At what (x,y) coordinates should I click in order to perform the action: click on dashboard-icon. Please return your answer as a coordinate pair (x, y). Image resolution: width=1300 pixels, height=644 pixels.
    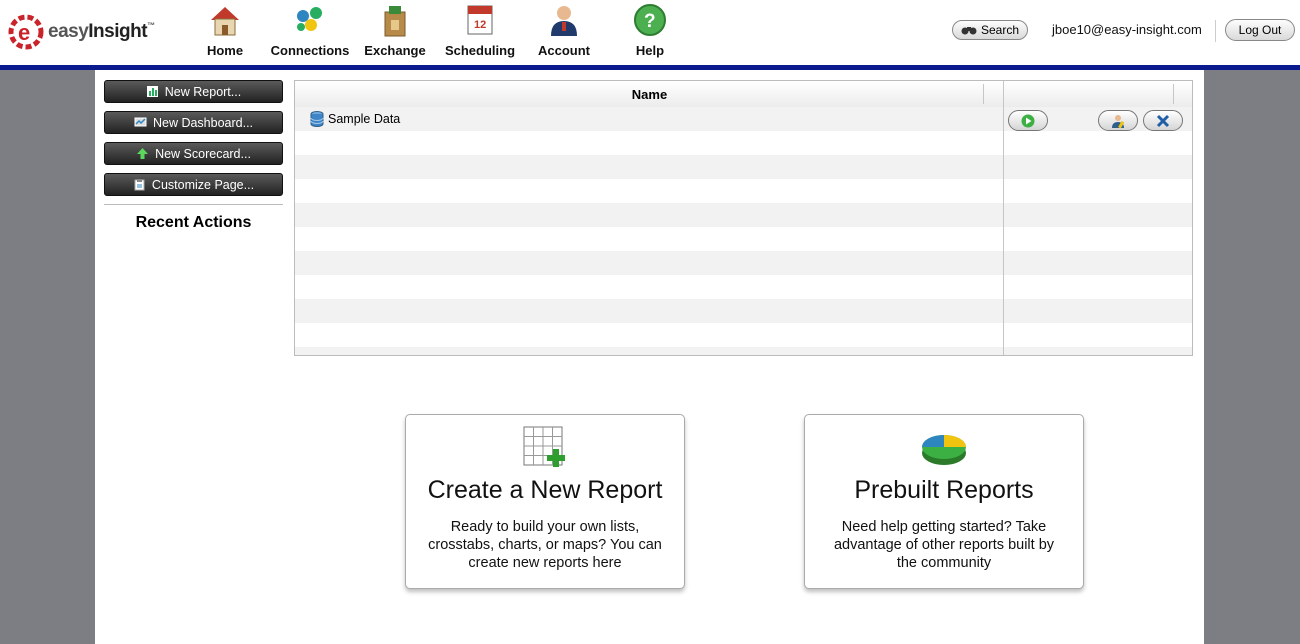
    Looking at the image, I should click on (140, 122).